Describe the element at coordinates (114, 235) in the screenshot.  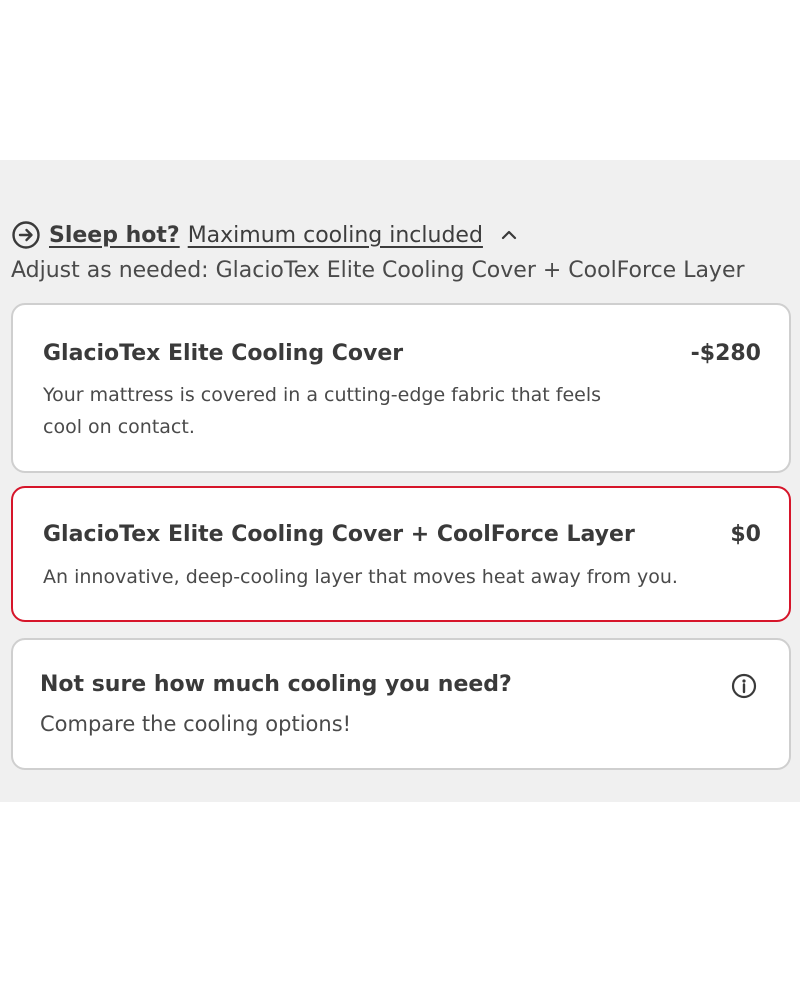
I see `sleep-hot-link: Sleep hot?` at that location.